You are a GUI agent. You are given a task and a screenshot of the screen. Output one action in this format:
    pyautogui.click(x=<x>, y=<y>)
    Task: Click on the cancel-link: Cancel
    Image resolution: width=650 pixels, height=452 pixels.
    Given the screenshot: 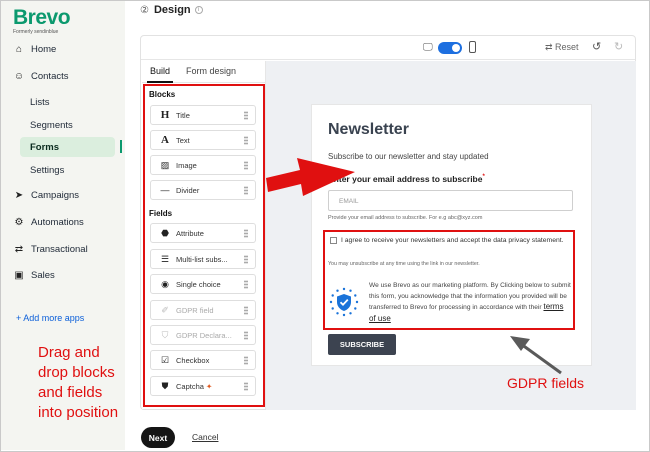 What is the action you would take?
    pyautogui.click(x=205, y=437)
    